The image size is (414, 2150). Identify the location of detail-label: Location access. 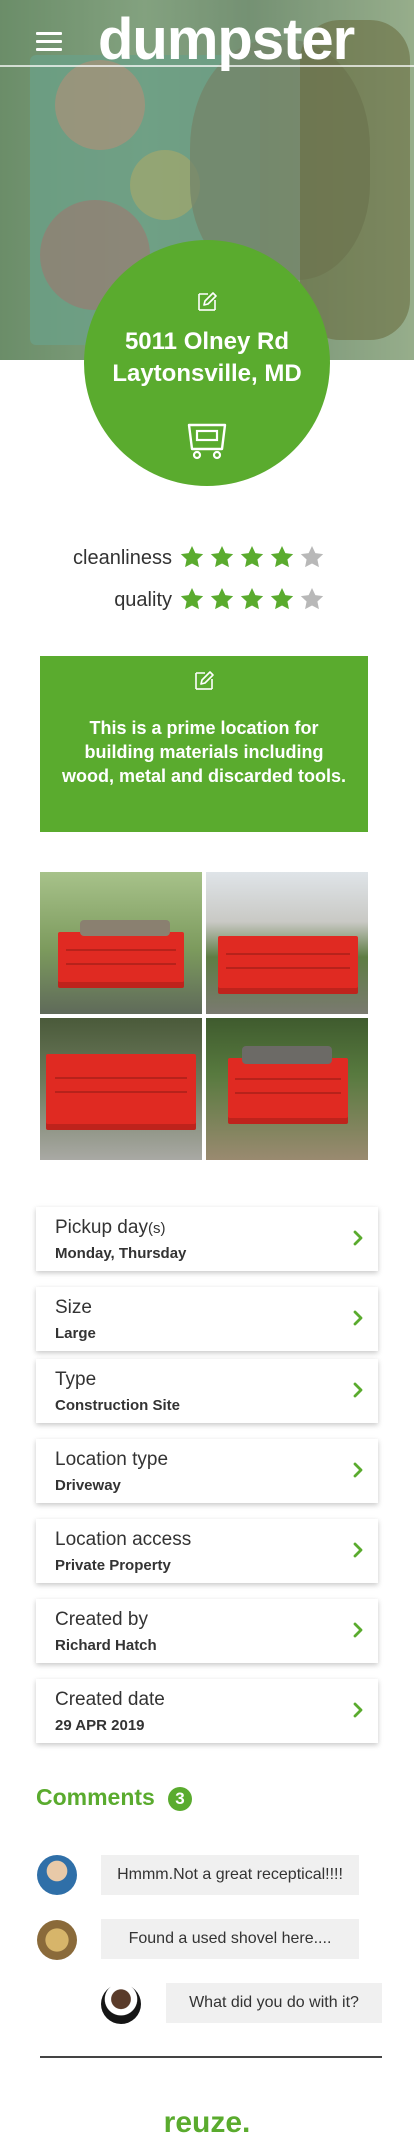
(123, 1539).